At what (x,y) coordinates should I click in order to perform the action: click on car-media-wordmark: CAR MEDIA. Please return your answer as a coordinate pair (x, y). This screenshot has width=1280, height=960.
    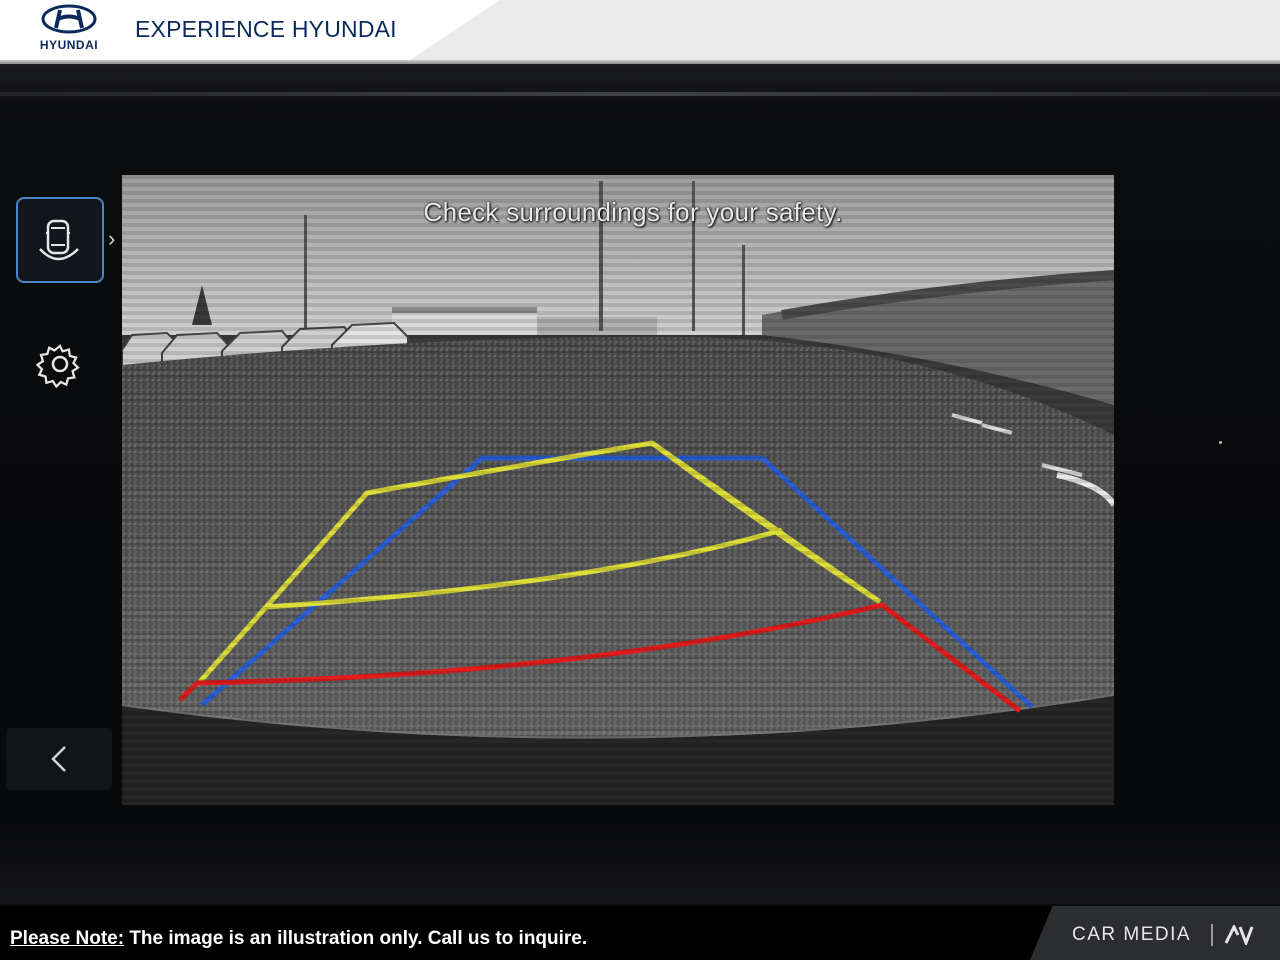
    Looking at the image, I should click on (1132, 934).